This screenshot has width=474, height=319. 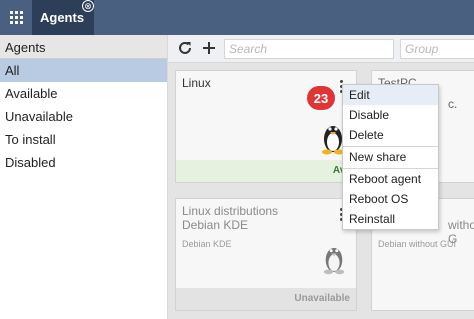 I want to click on menu-item-new-share: New share, so click(x=390, y=157).